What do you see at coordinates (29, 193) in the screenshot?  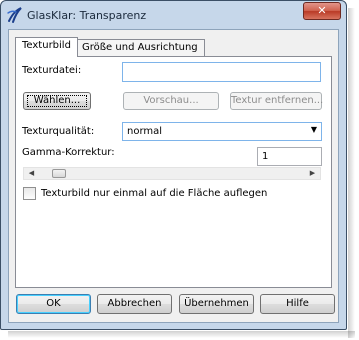 I see `once-checkbox` at bounding box center [29, 193].